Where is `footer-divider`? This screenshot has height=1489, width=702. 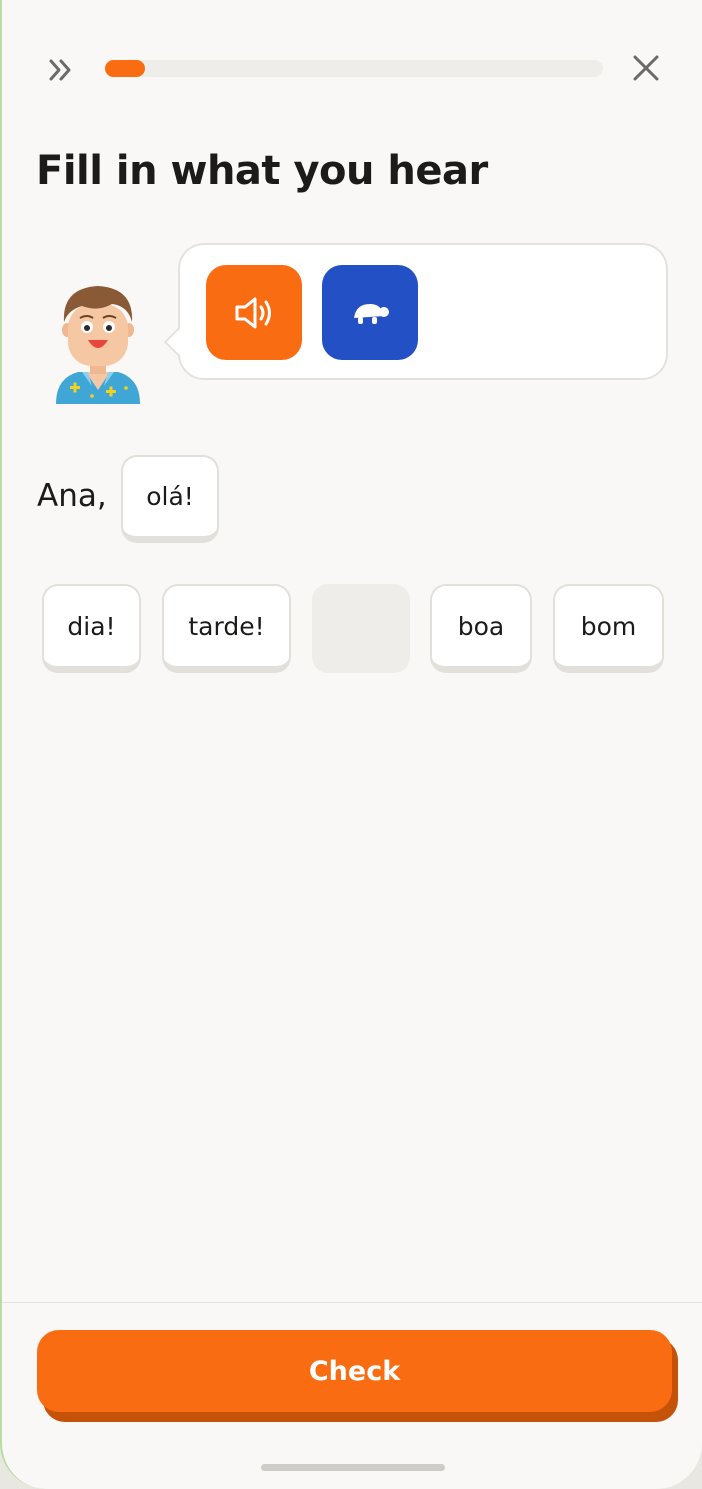 footer-divider is located at coordinates (352, 1302).